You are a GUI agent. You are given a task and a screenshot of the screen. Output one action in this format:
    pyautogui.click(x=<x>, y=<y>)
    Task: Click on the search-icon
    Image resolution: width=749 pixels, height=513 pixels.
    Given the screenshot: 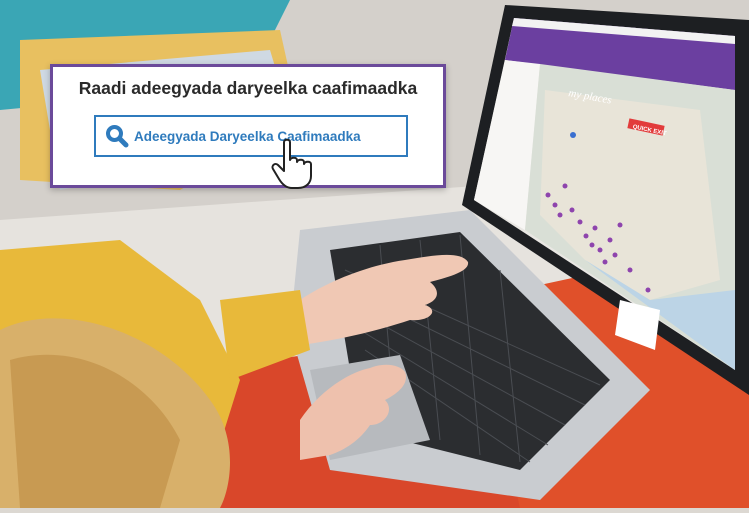 What is the action you would take?
    pyautogui.click(x=117, y=136)
    